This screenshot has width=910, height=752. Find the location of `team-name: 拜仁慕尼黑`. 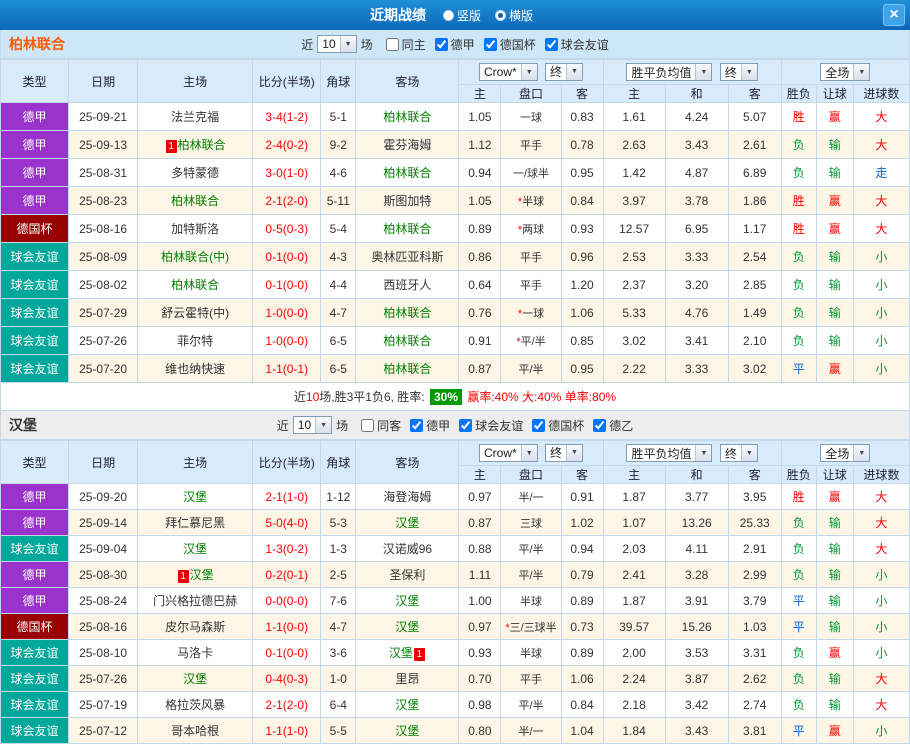

team-name: 拜仁慕尼黑 is located at coordinates (195, 523).